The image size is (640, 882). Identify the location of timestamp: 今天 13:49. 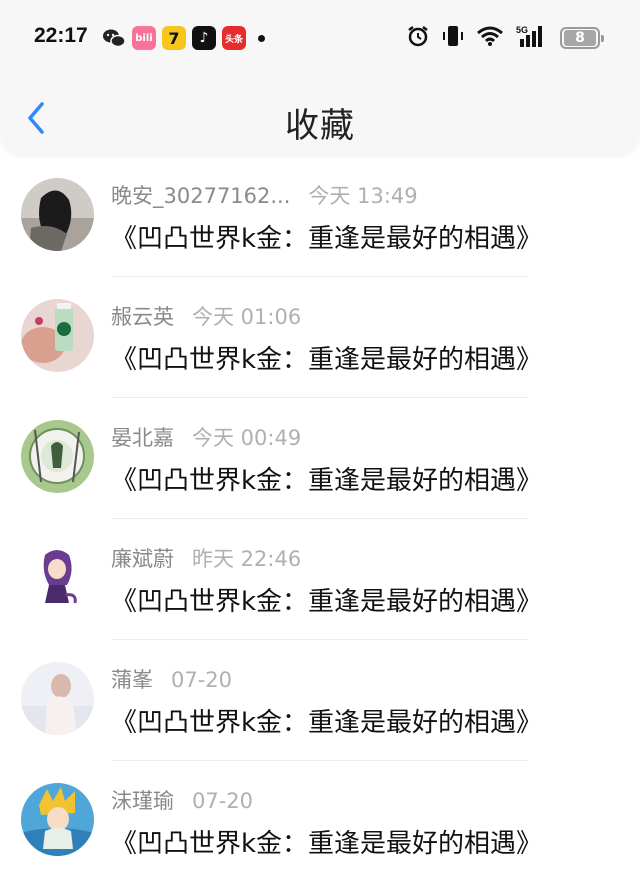
(363, 196).